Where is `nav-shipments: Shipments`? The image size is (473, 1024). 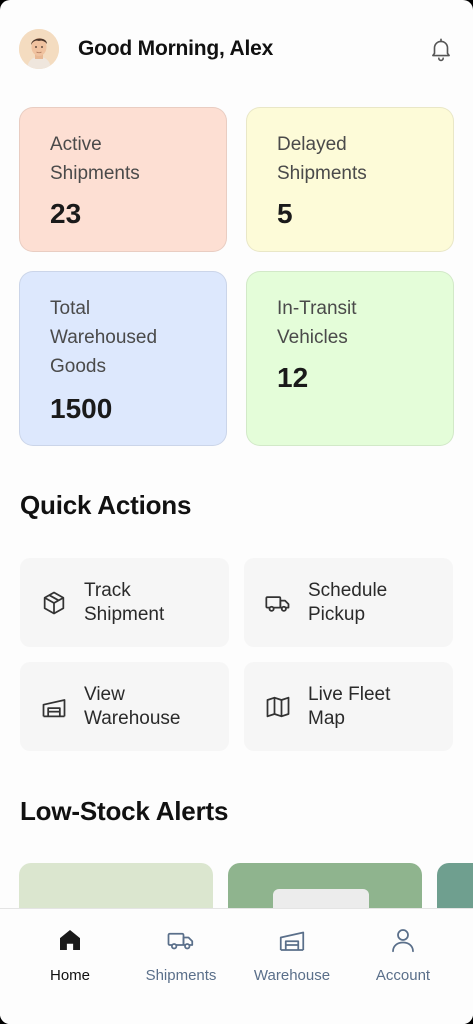 nav-shipments: Shipments is located at coordinates (181, 954).